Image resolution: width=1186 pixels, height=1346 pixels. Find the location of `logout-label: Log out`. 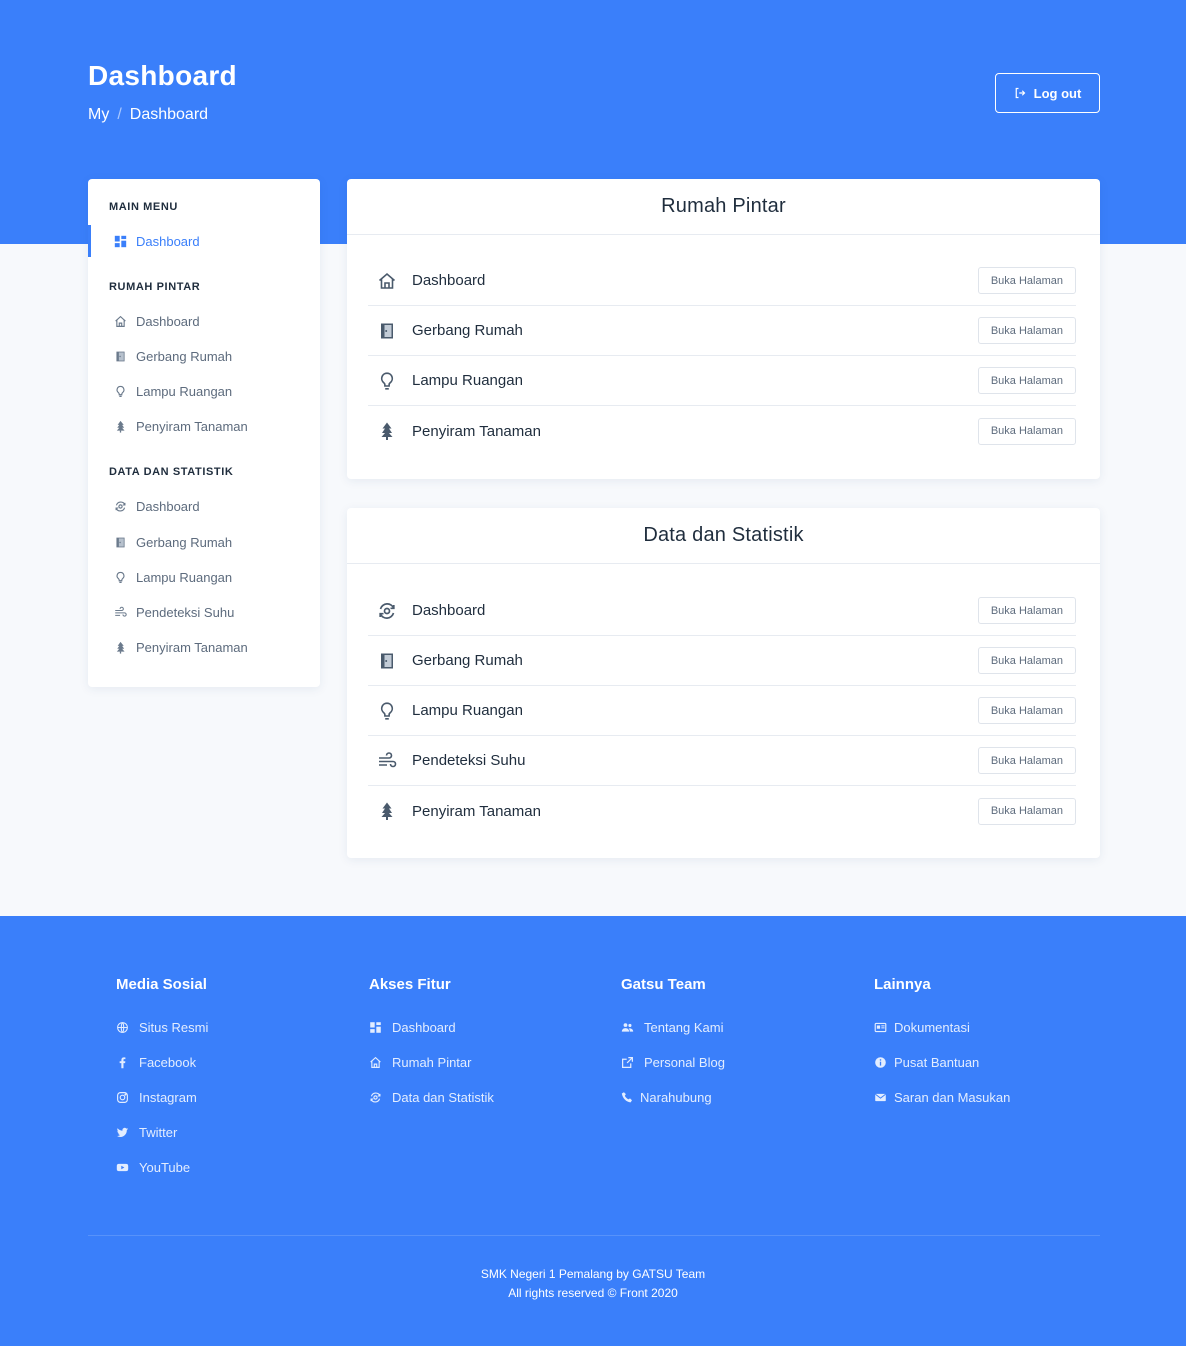

logout-label: Log out is located at coordinates (1057, 93).